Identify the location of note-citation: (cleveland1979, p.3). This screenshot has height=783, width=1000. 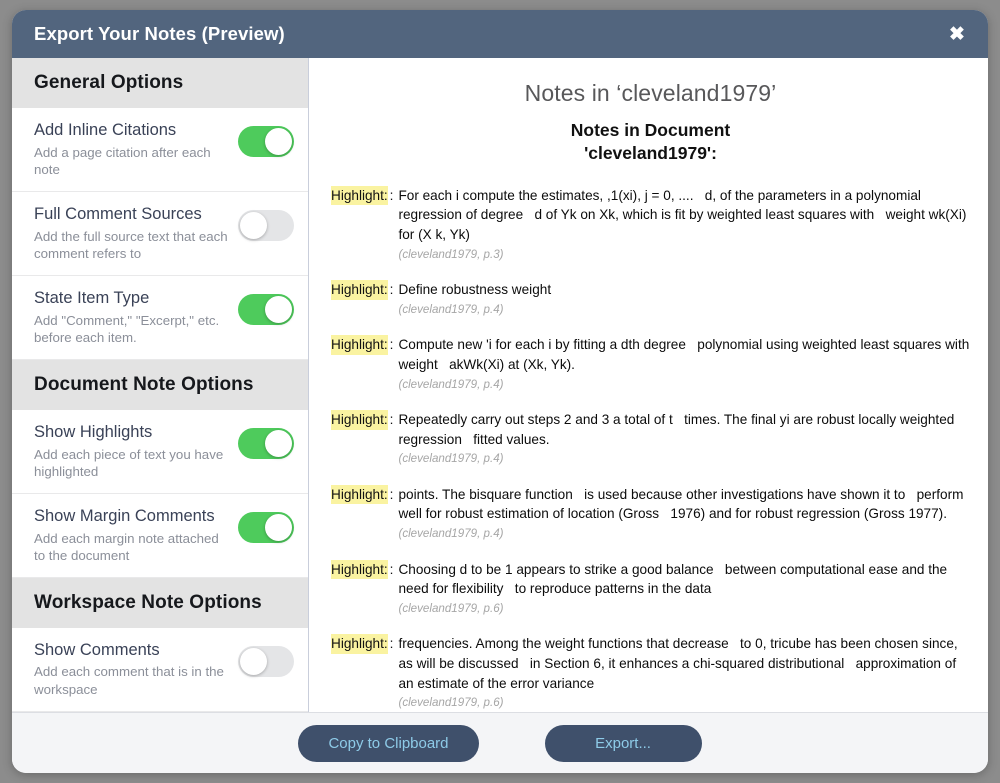
(451, 254).